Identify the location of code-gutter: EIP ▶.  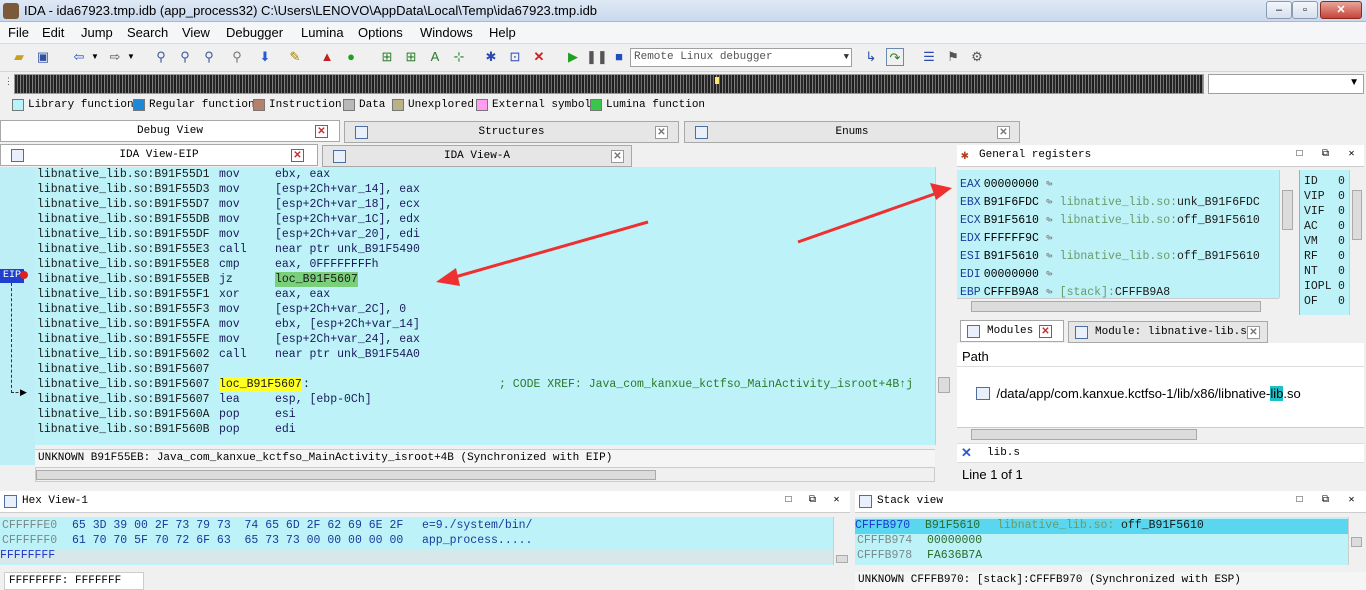
(17, 316).